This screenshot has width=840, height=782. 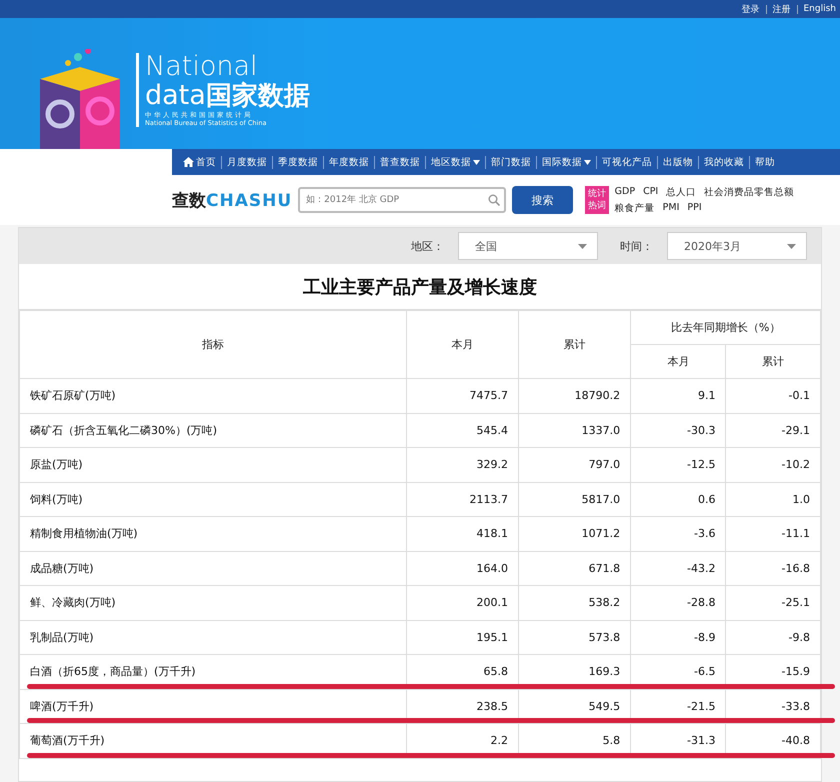 I want to click on hot-word-link: PPI, so click(x=694, y=208).